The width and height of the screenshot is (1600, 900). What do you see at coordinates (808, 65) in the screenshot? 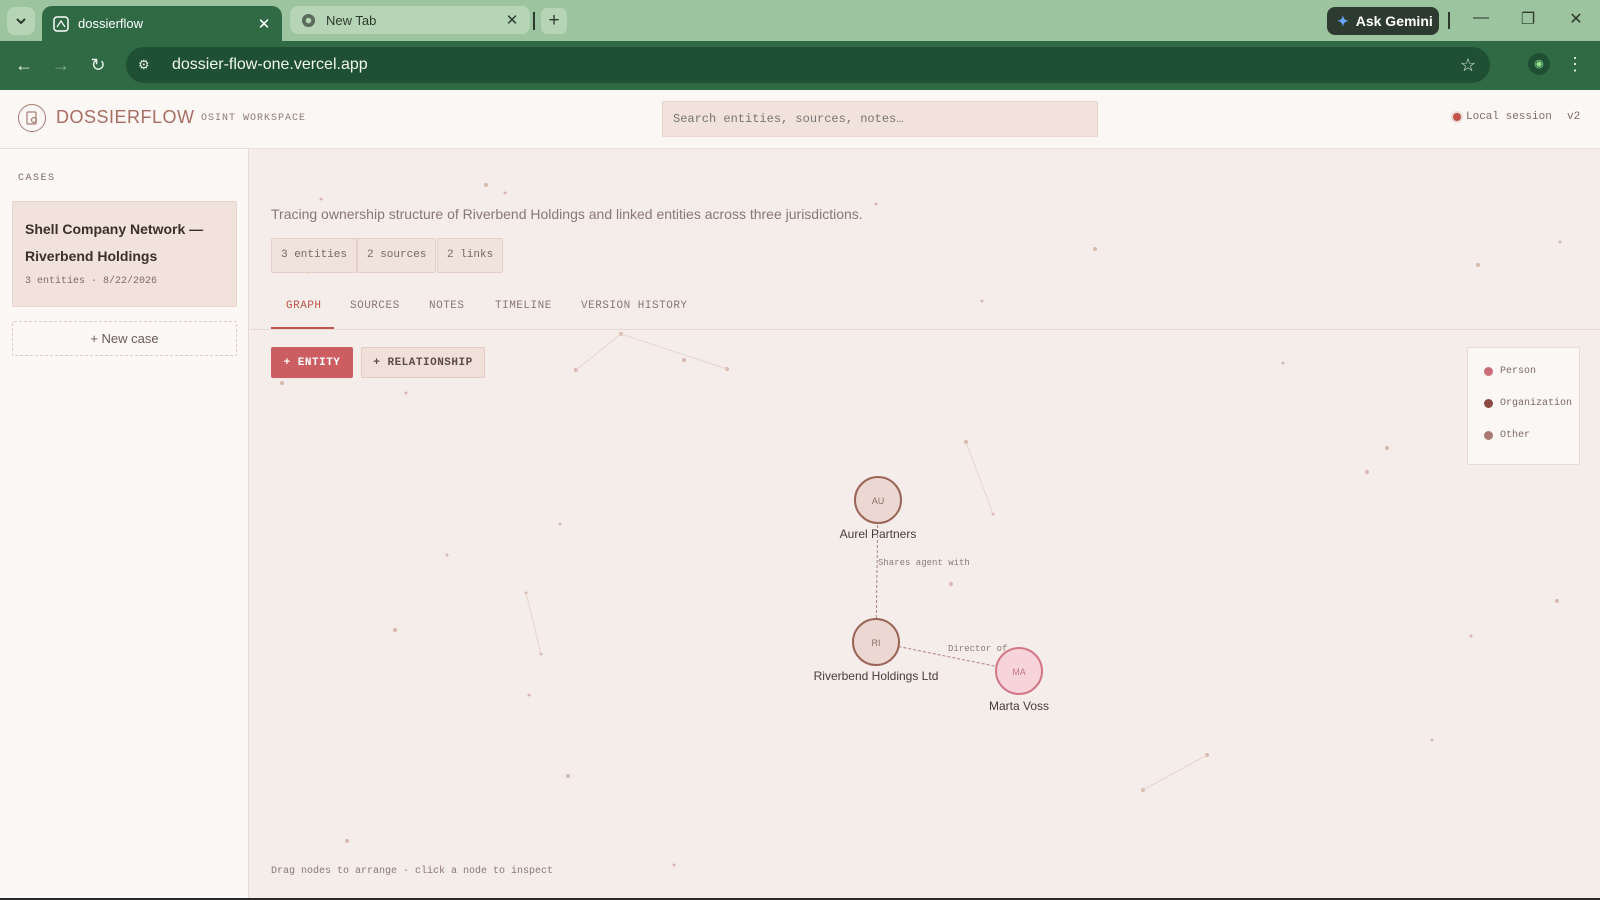
I see `address-bar: ⚙ dossier-flow-one.vercel.app ☆` at bounding box center [808, 65].